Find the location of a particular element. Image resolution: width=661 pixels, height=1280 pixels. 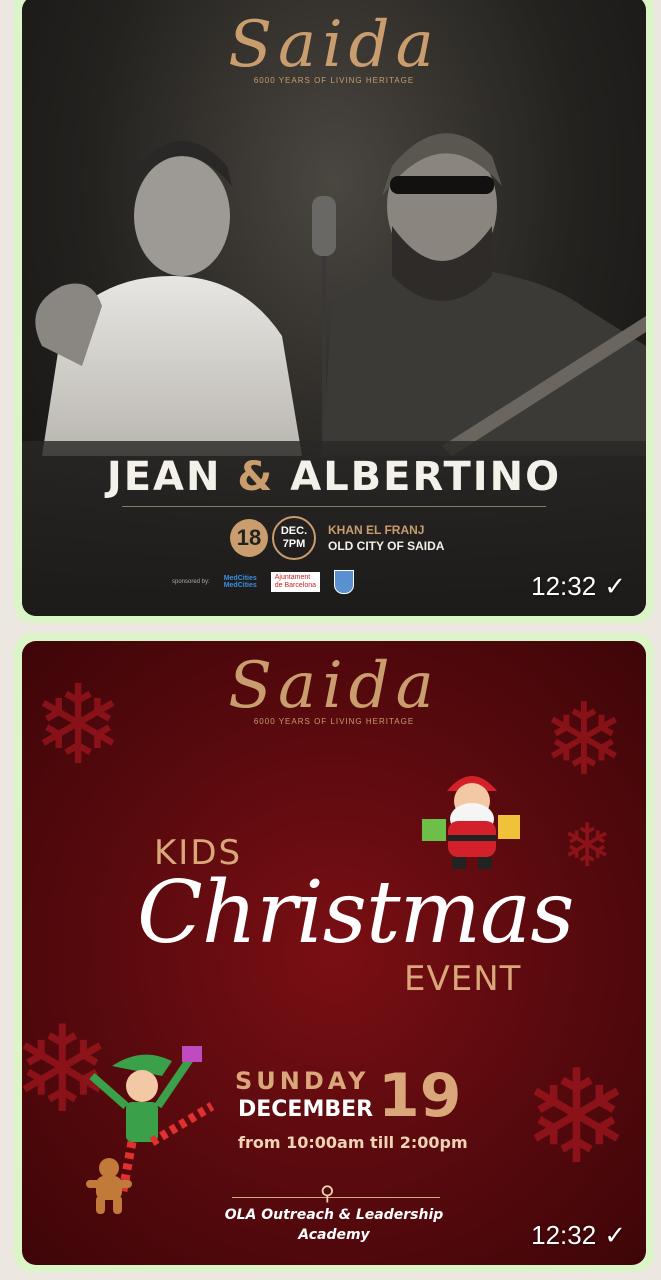

event-hours: from 10:00am till 2:00pm is located at coordinates (353, 1142).